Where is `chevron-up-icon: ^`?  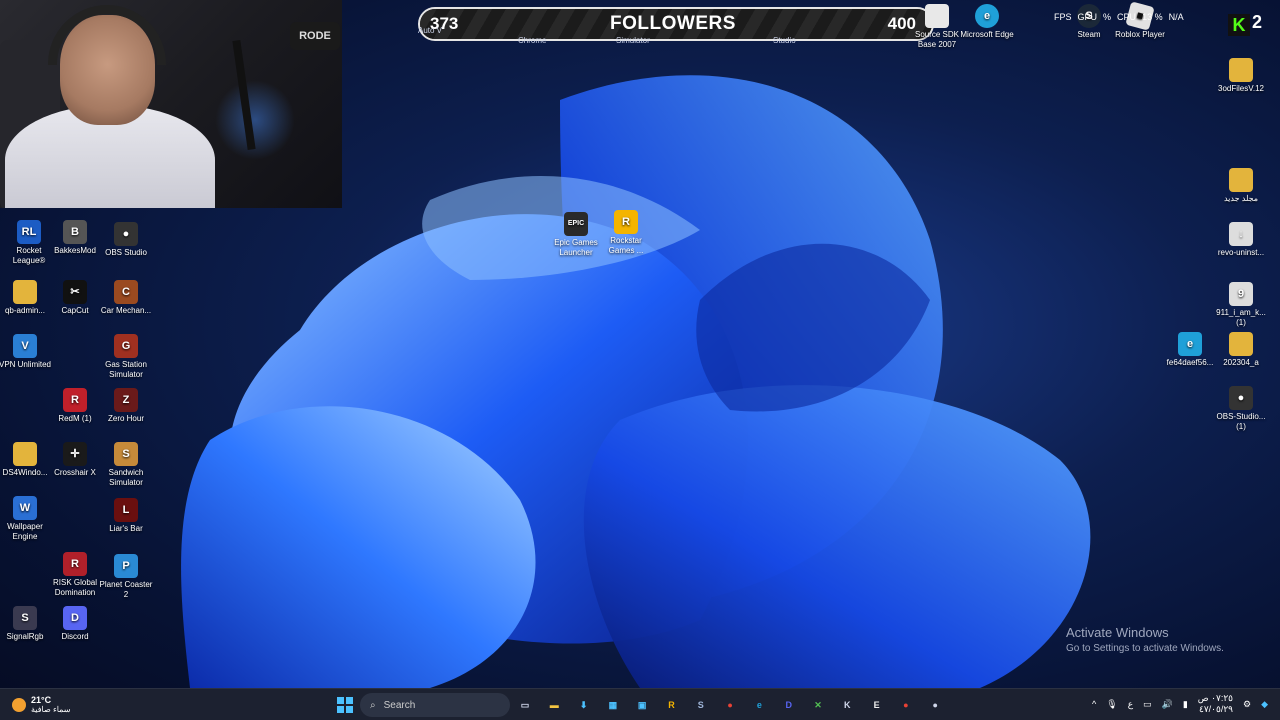
chevron-up-icon: ^ is located at coordinates (1094, 704).